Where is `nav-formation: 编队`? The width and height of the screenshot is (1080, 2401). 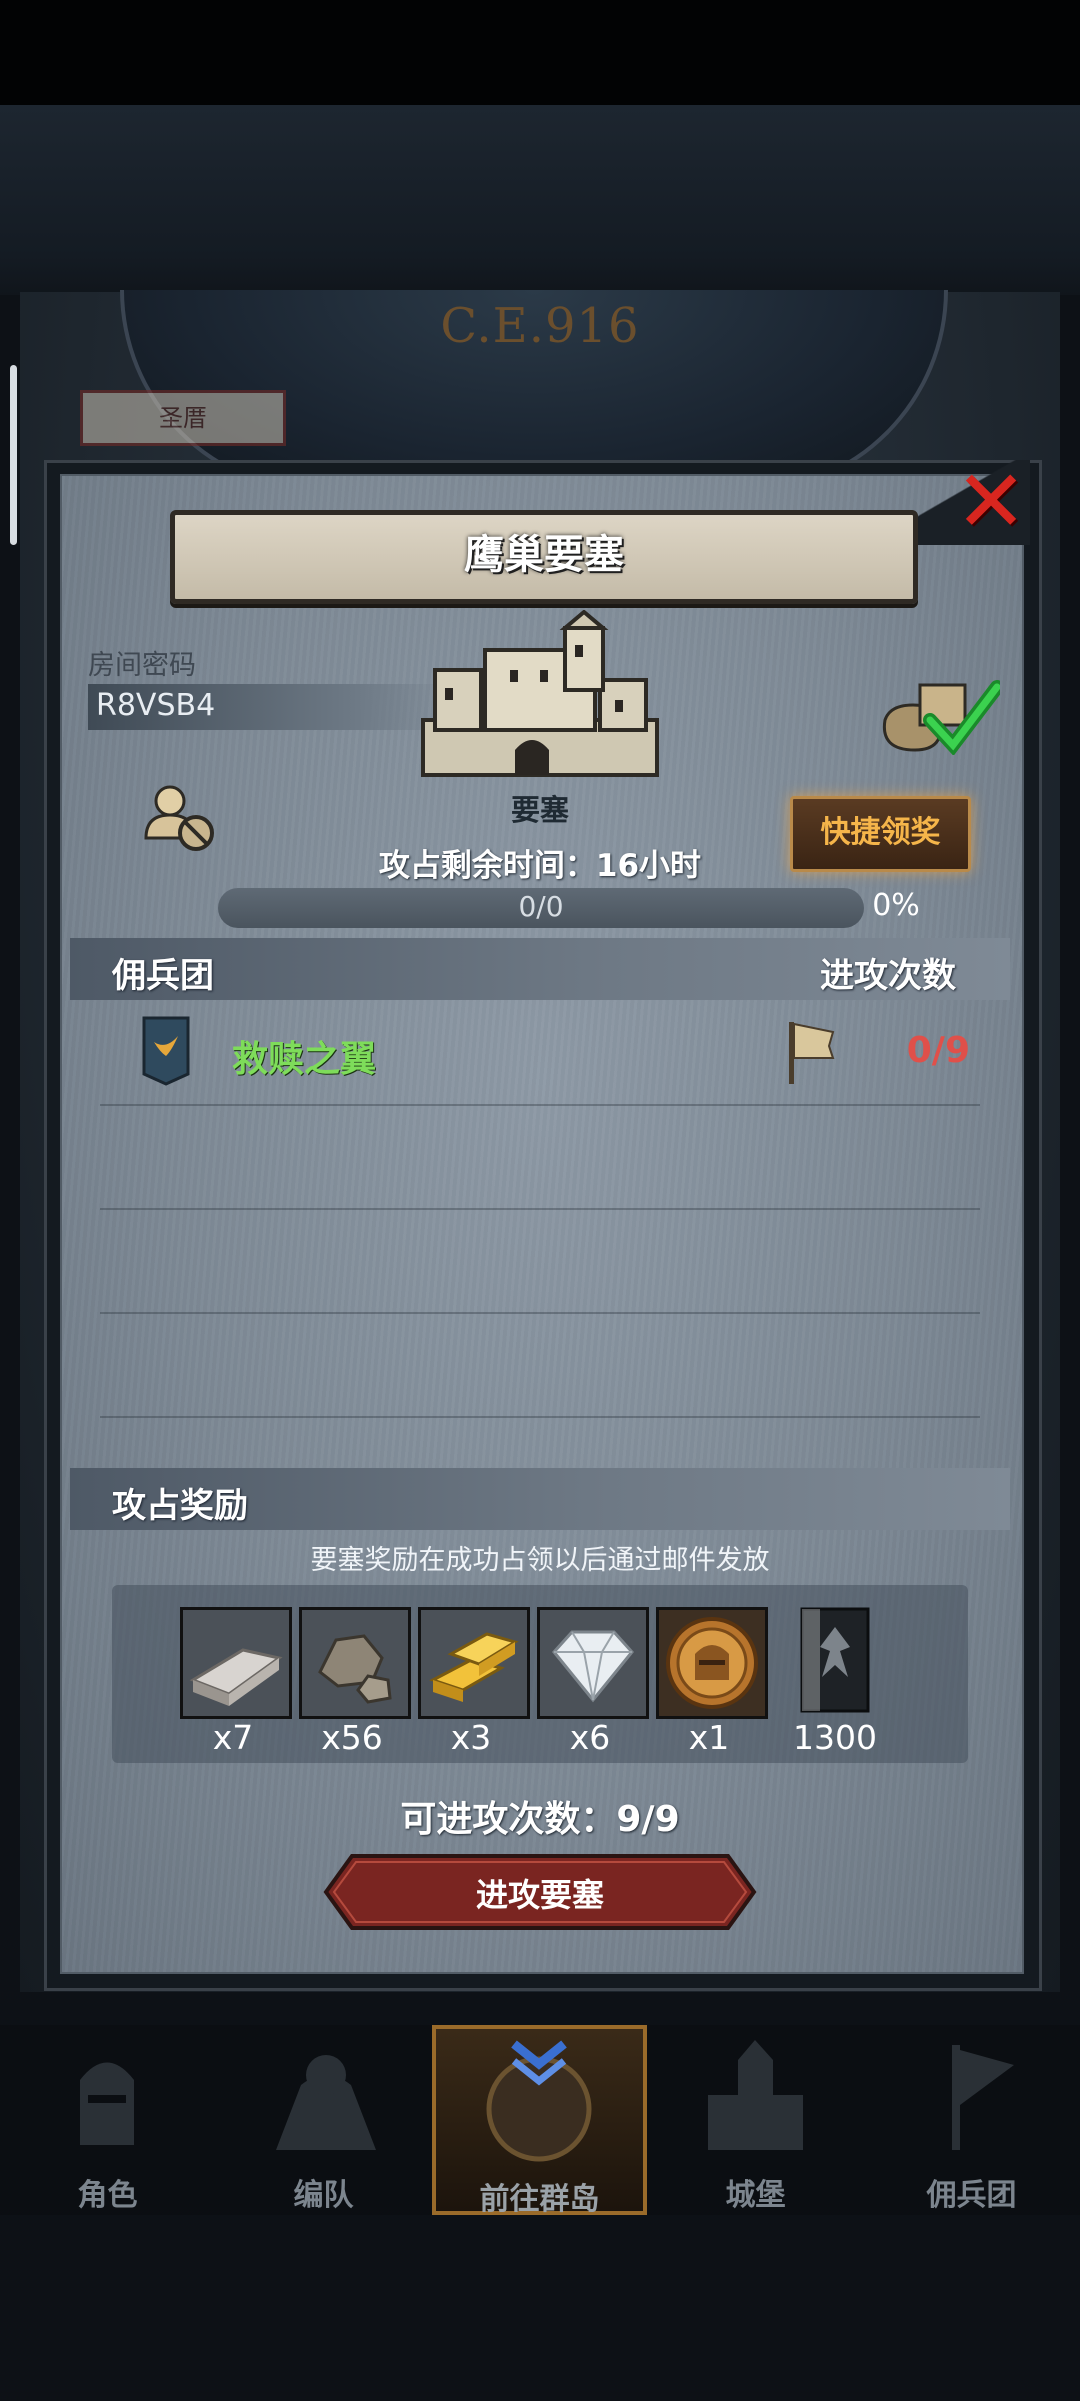
nav-formation: 编队 is located at coordinates (323, 2120).